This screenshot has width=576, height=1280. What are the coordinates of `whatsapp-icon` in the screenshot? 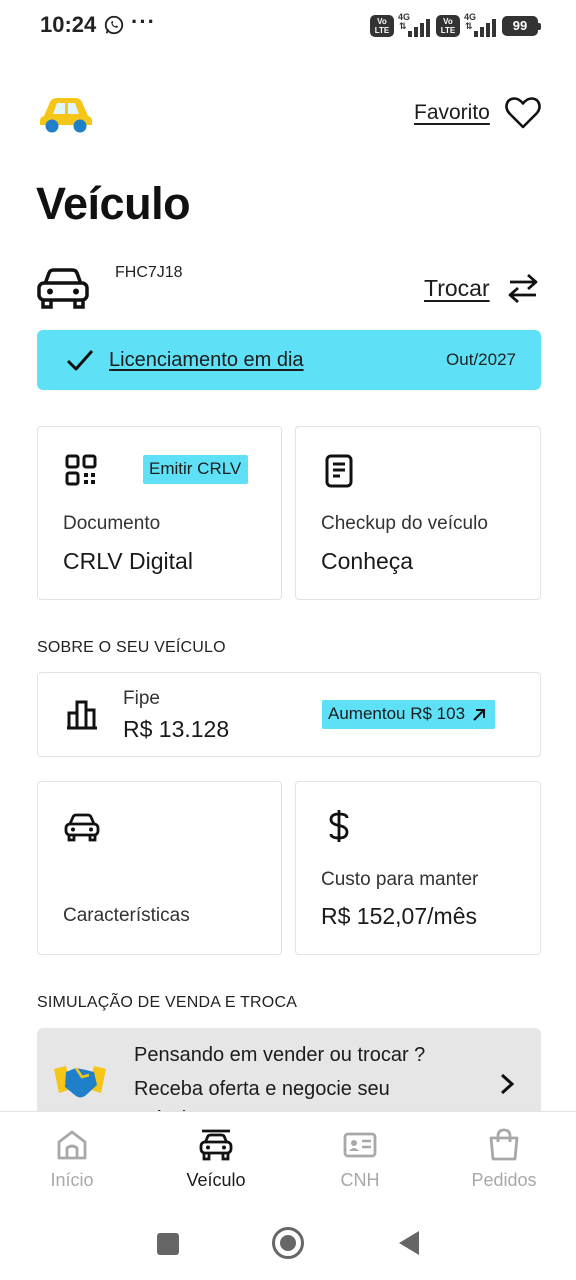 It's located at (114, 25).